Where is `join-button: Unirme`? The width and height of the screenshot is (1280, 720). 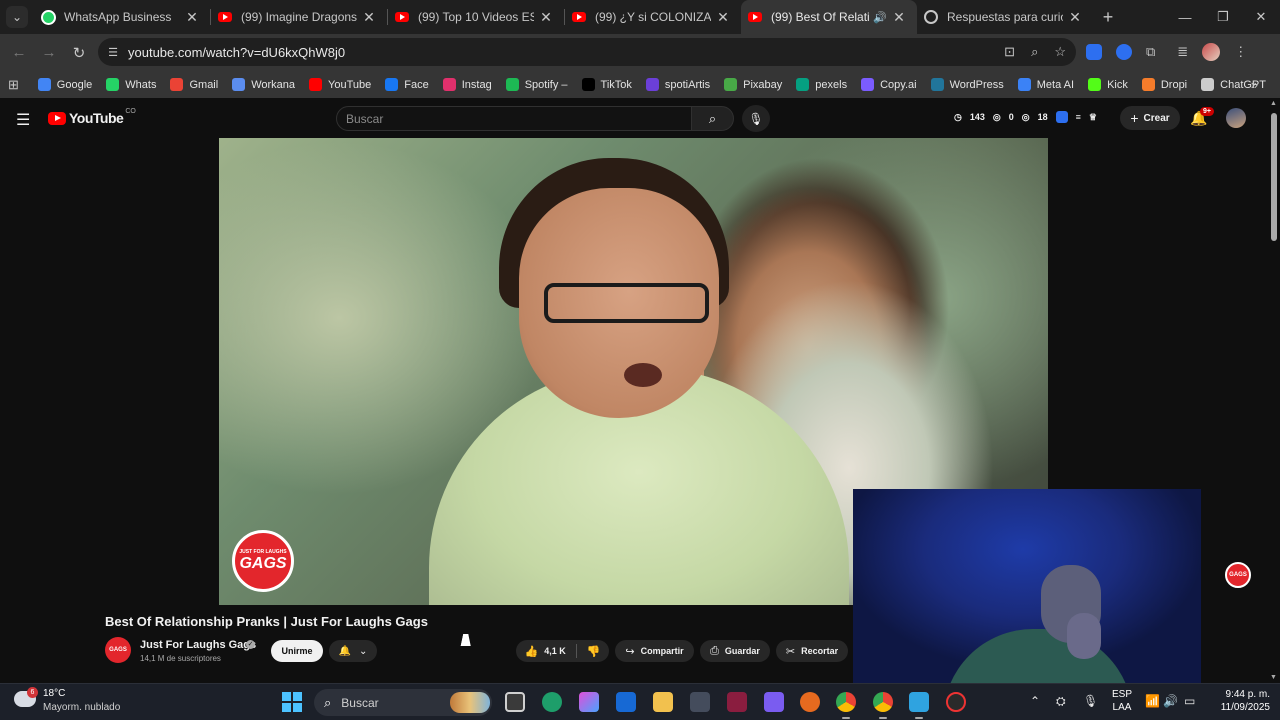
join-button: Unirme is located at coordinates (297, 651).